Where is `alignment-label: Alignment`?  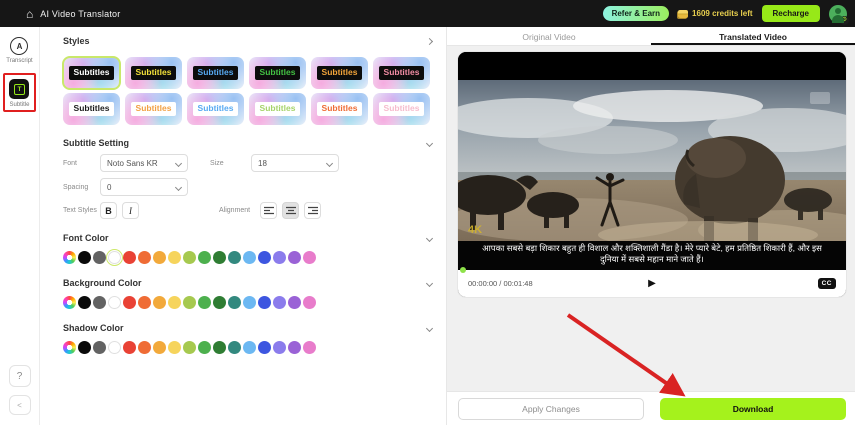
alignment-label: Alignment is located at coordinates (235, 210).